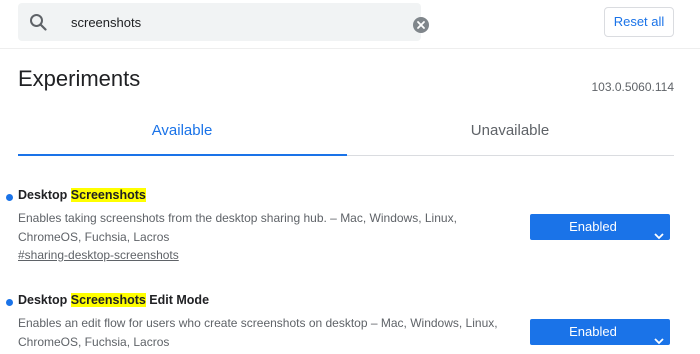 The image size is (700, 354). Describe the element at coordinates (350, 48) in the screenshot. I see `header-divider` at that location.